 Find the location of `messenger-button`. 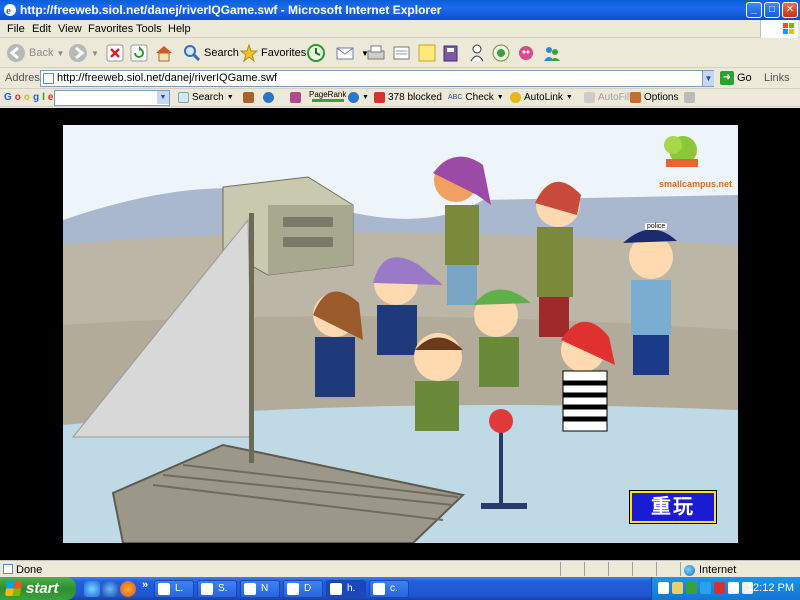

messenger-button is located at coordinates (477, 53).